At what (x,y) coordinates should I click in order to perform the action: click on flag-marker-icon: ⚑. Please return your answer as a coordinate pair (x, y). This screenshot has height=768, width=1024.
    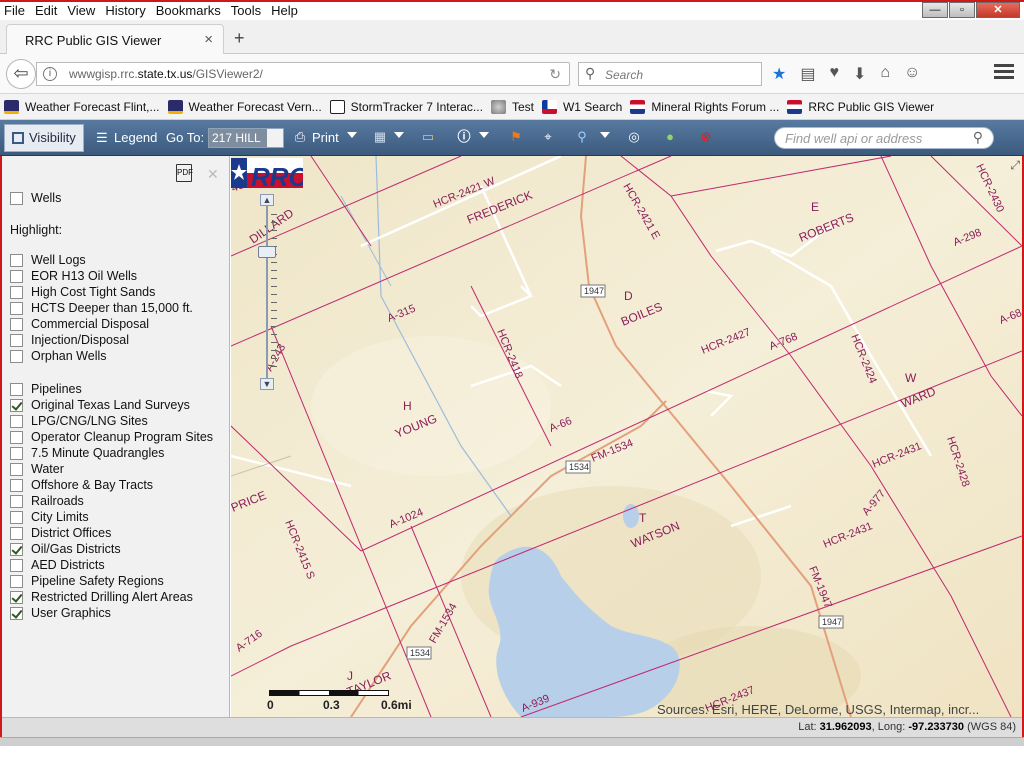
    Looking at the image, I should click on (516, 137).